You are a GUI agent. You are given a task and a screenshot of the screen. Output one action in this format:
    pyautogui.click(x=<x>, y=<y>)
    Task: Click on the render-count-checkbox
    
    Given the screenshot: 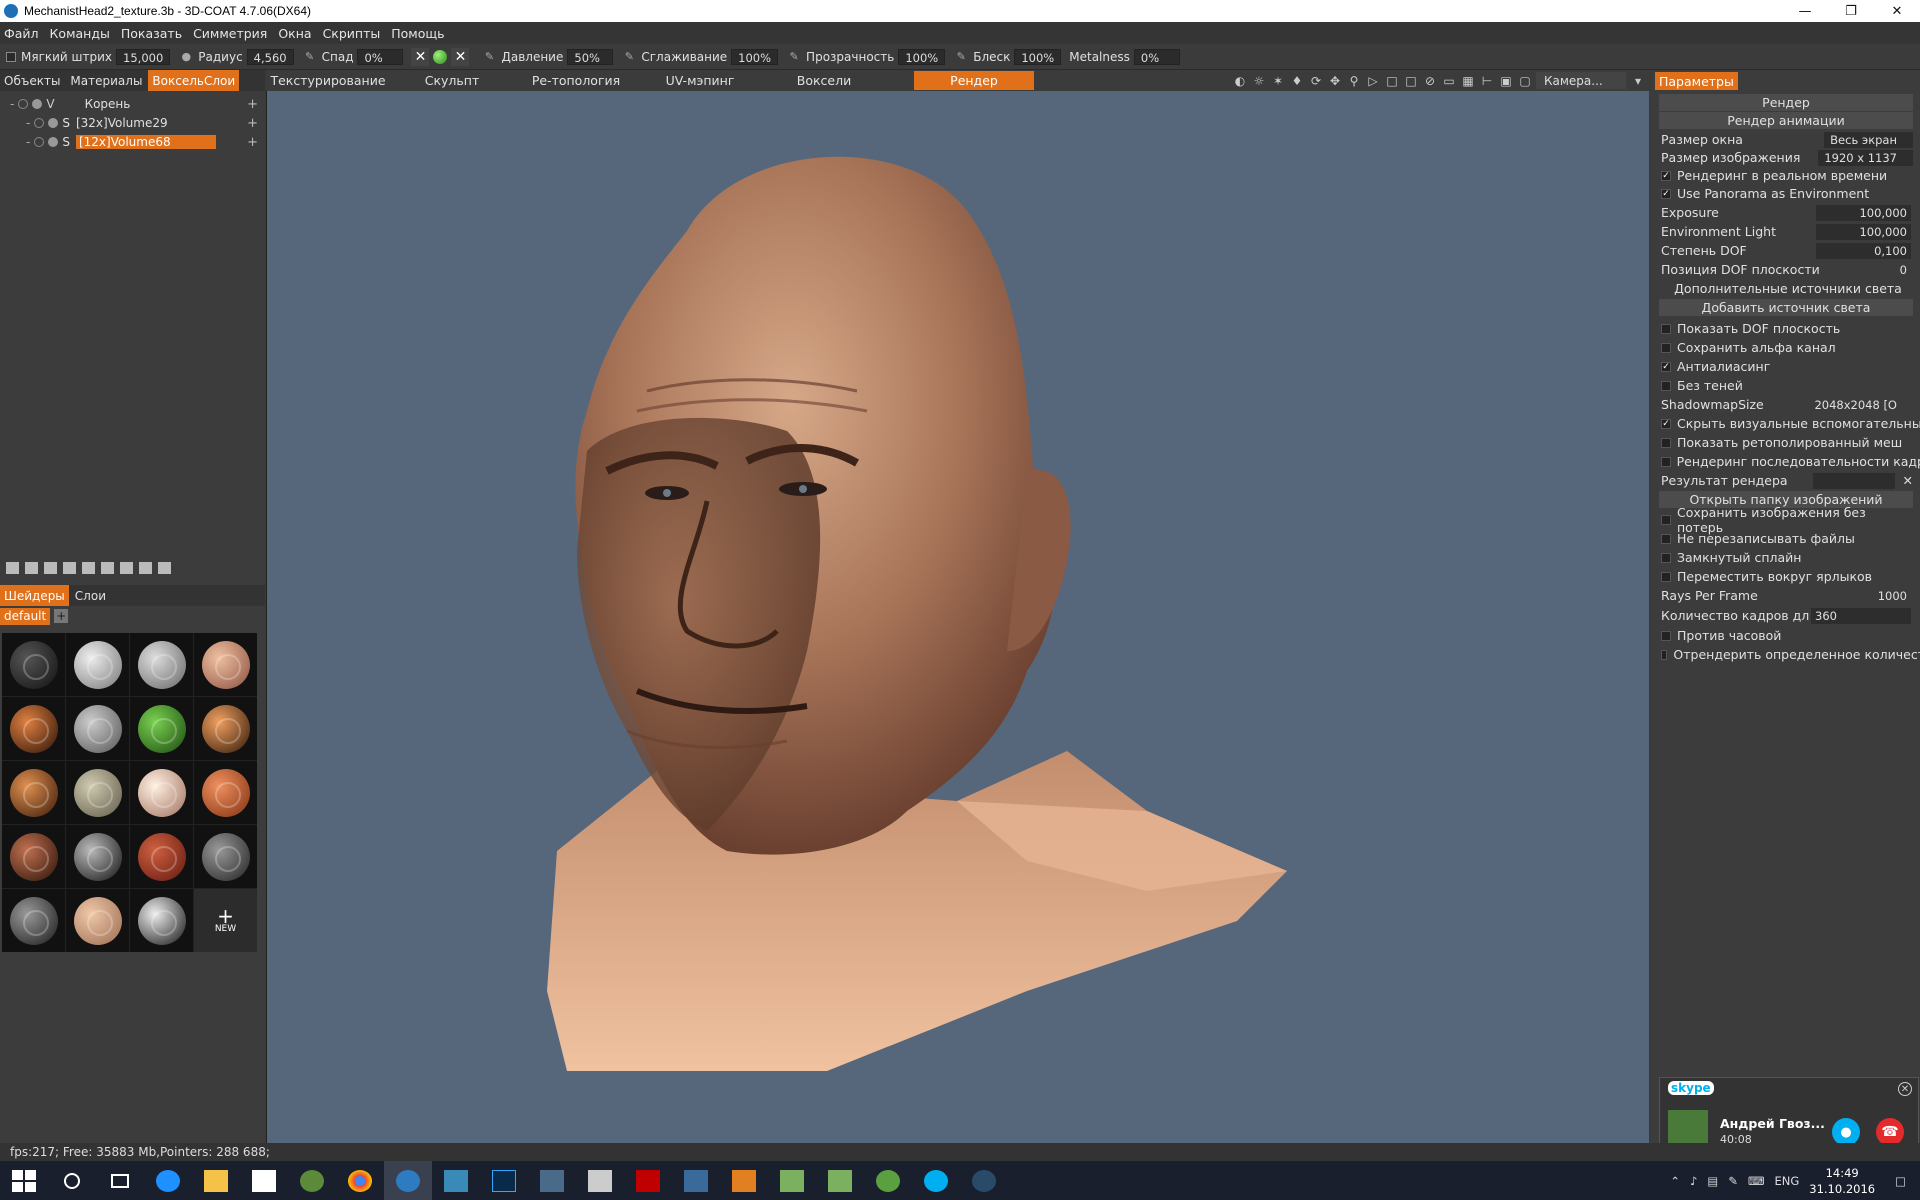 What is the action you would take?
    pyautogui.click(x=1664, y=654)
    